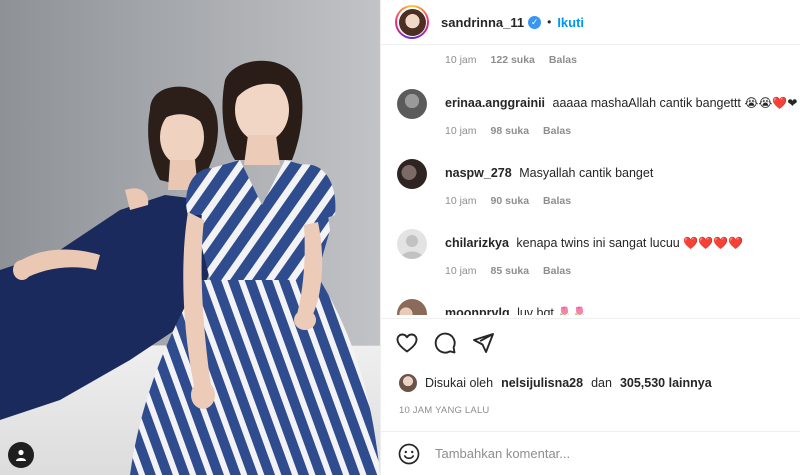  I want to click on photo-tag-button, so click(21, 455).